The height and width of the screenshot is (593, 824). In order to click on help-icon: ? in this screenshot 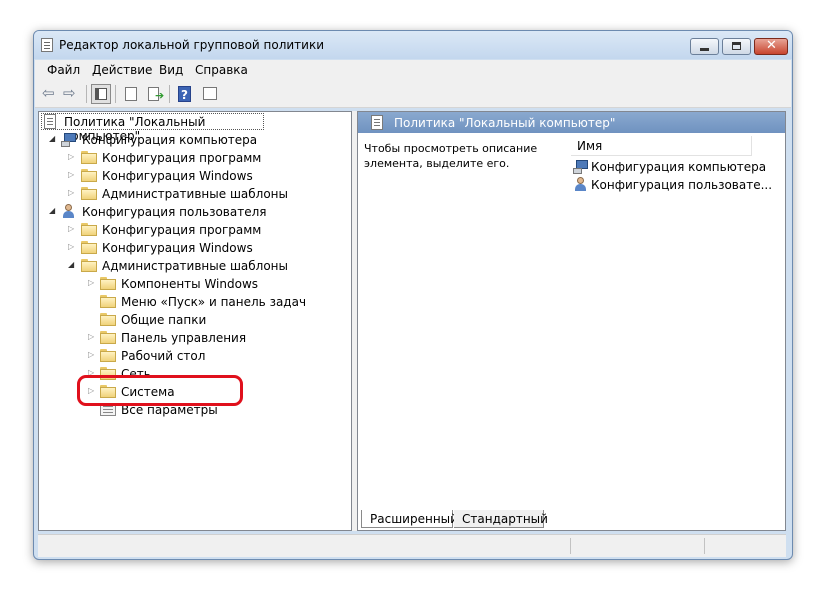, I will do `click(184, 94)`.